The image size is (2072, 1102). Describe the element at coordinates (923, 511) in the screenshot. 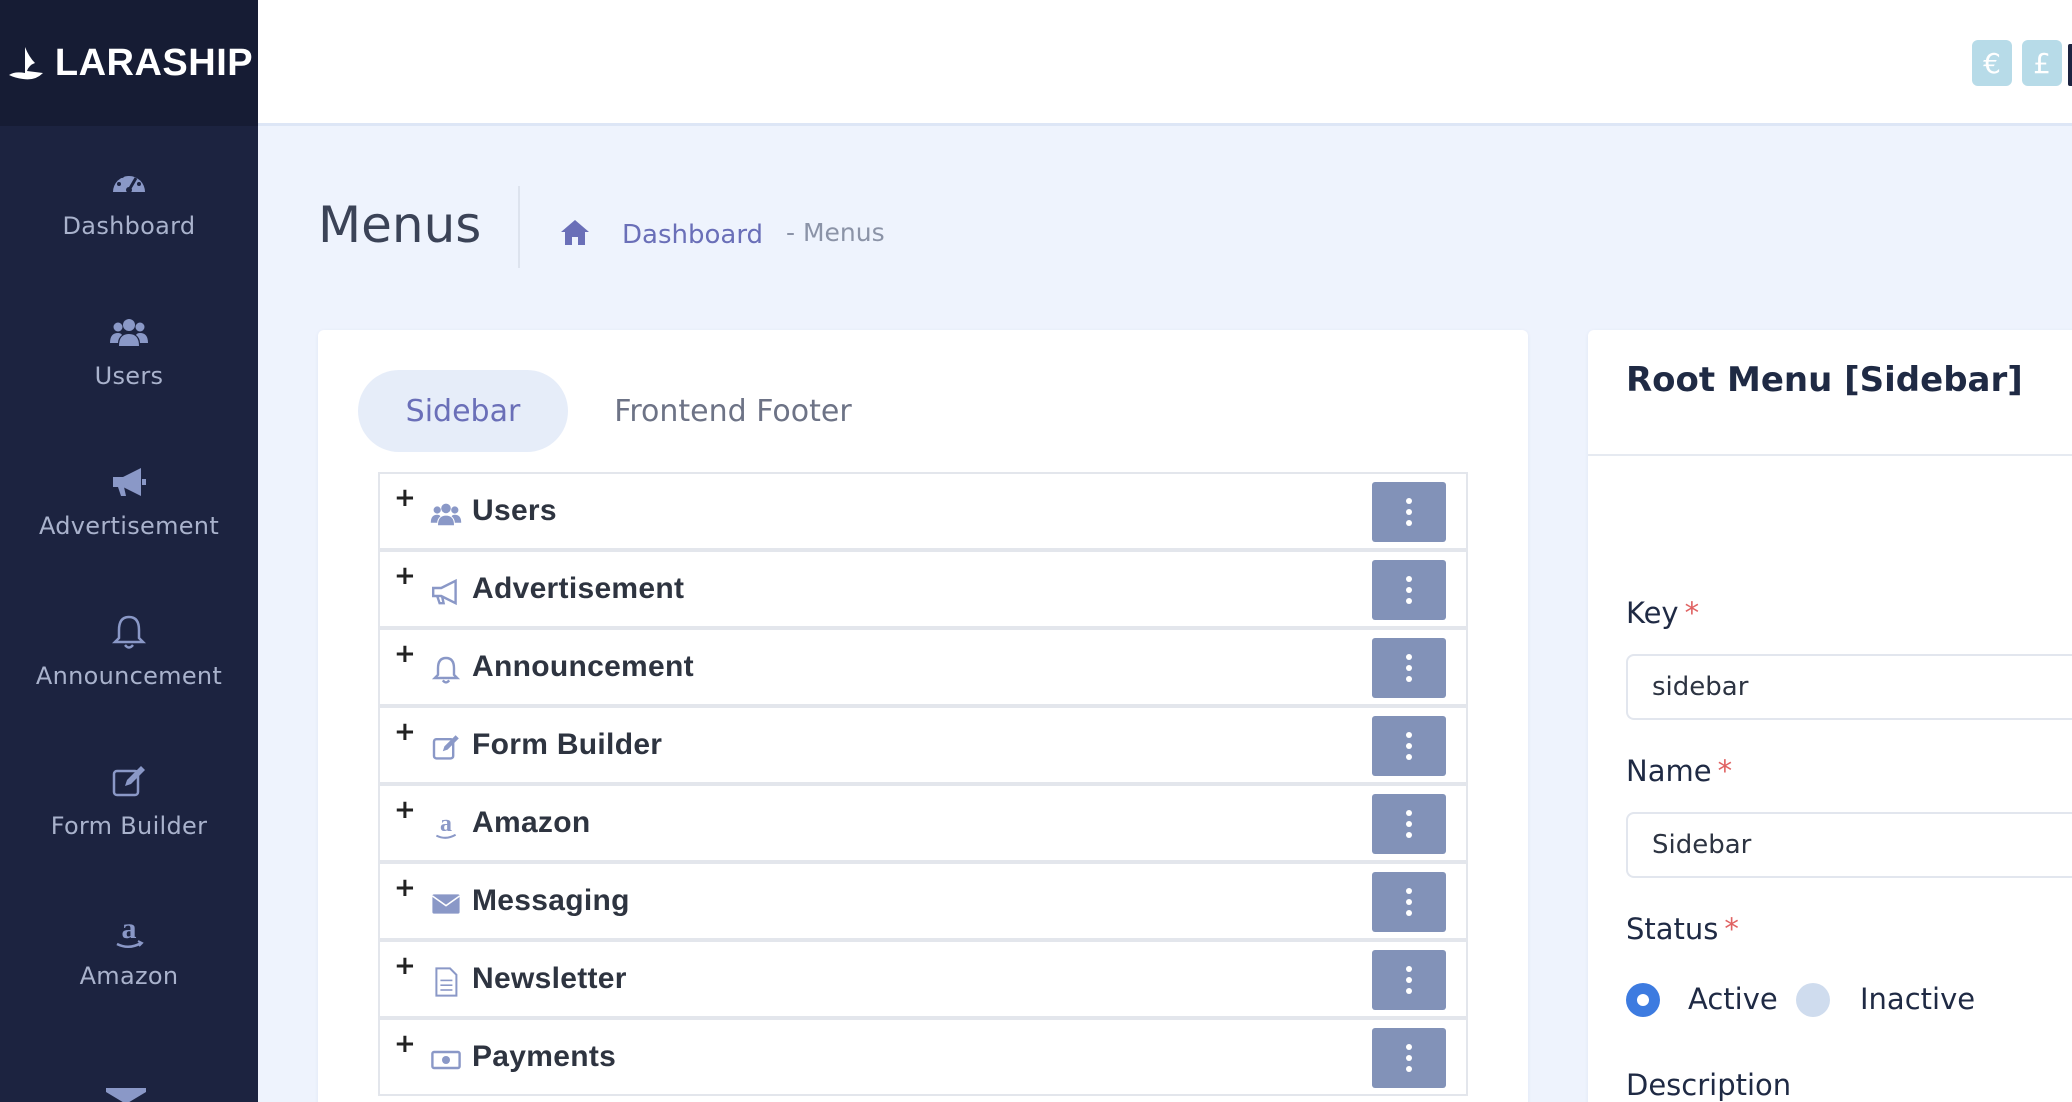

I see `menu-item-users: + Users` at that location.